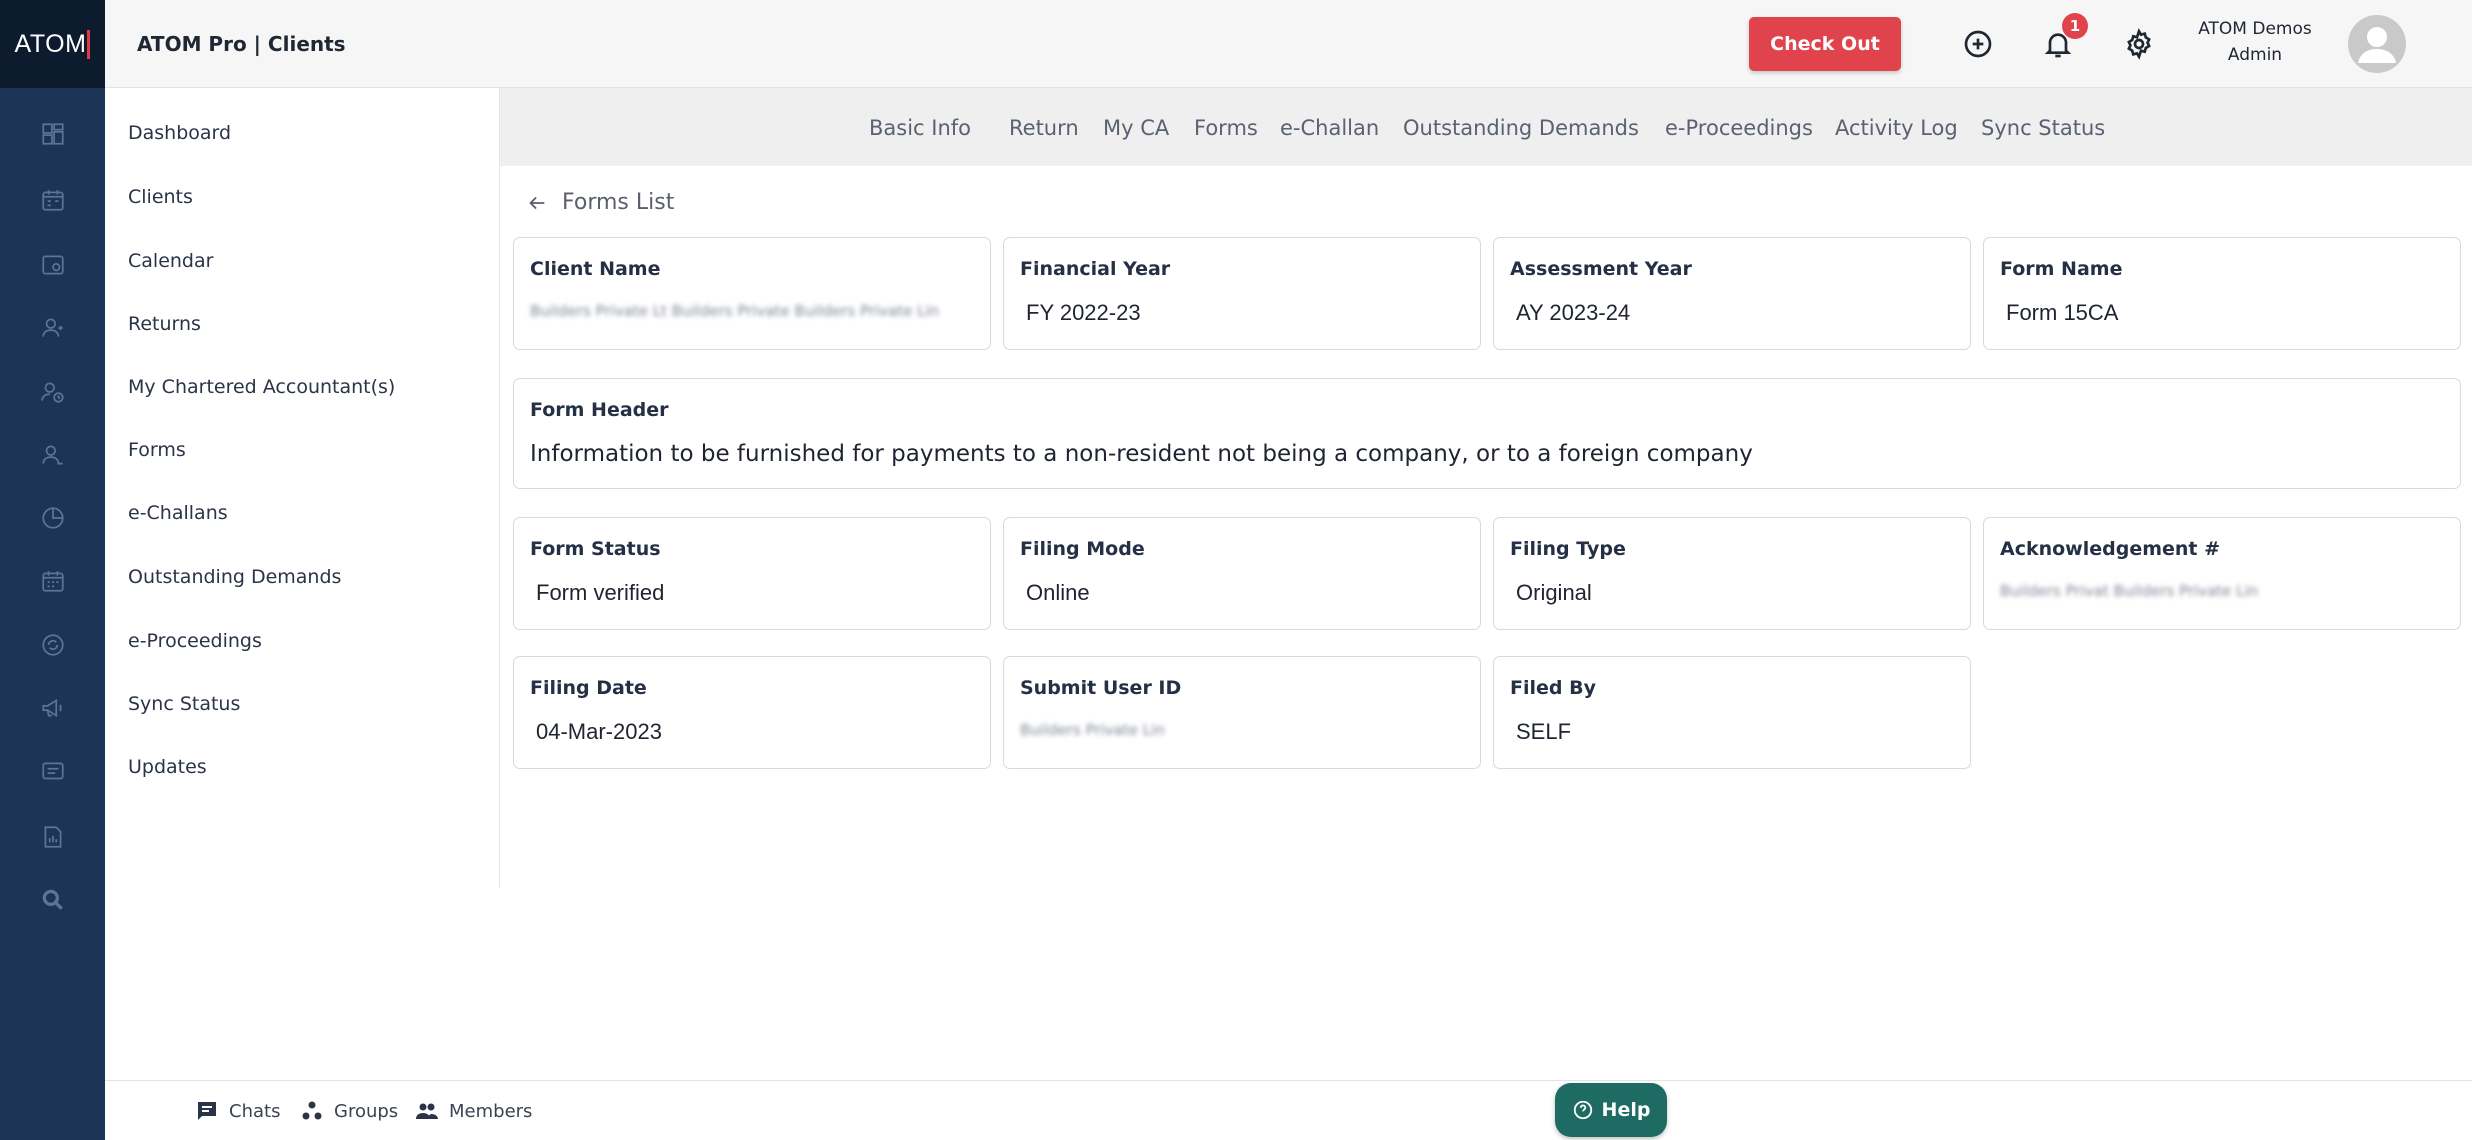 The image size is (2472, 1140). Describe the element at coordinates (52, 200) in the screenshot. I see `calendar-icon` at that location.